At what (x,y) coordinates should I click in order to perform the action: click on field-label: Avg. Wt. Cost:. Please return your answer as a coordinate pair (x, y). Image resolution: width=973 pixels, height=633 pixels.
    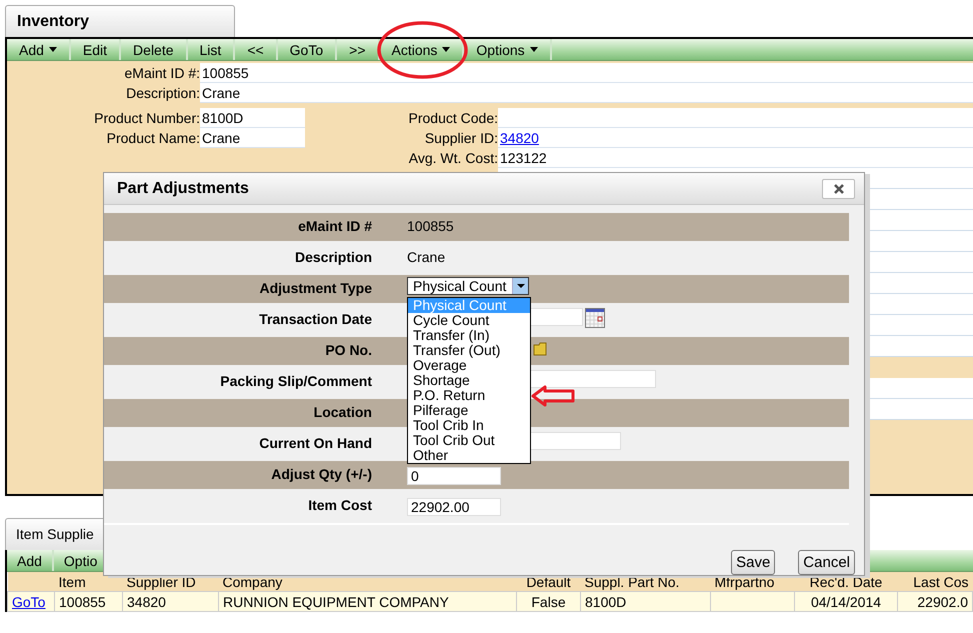
    Looking at the image, I should click on (453, 158).